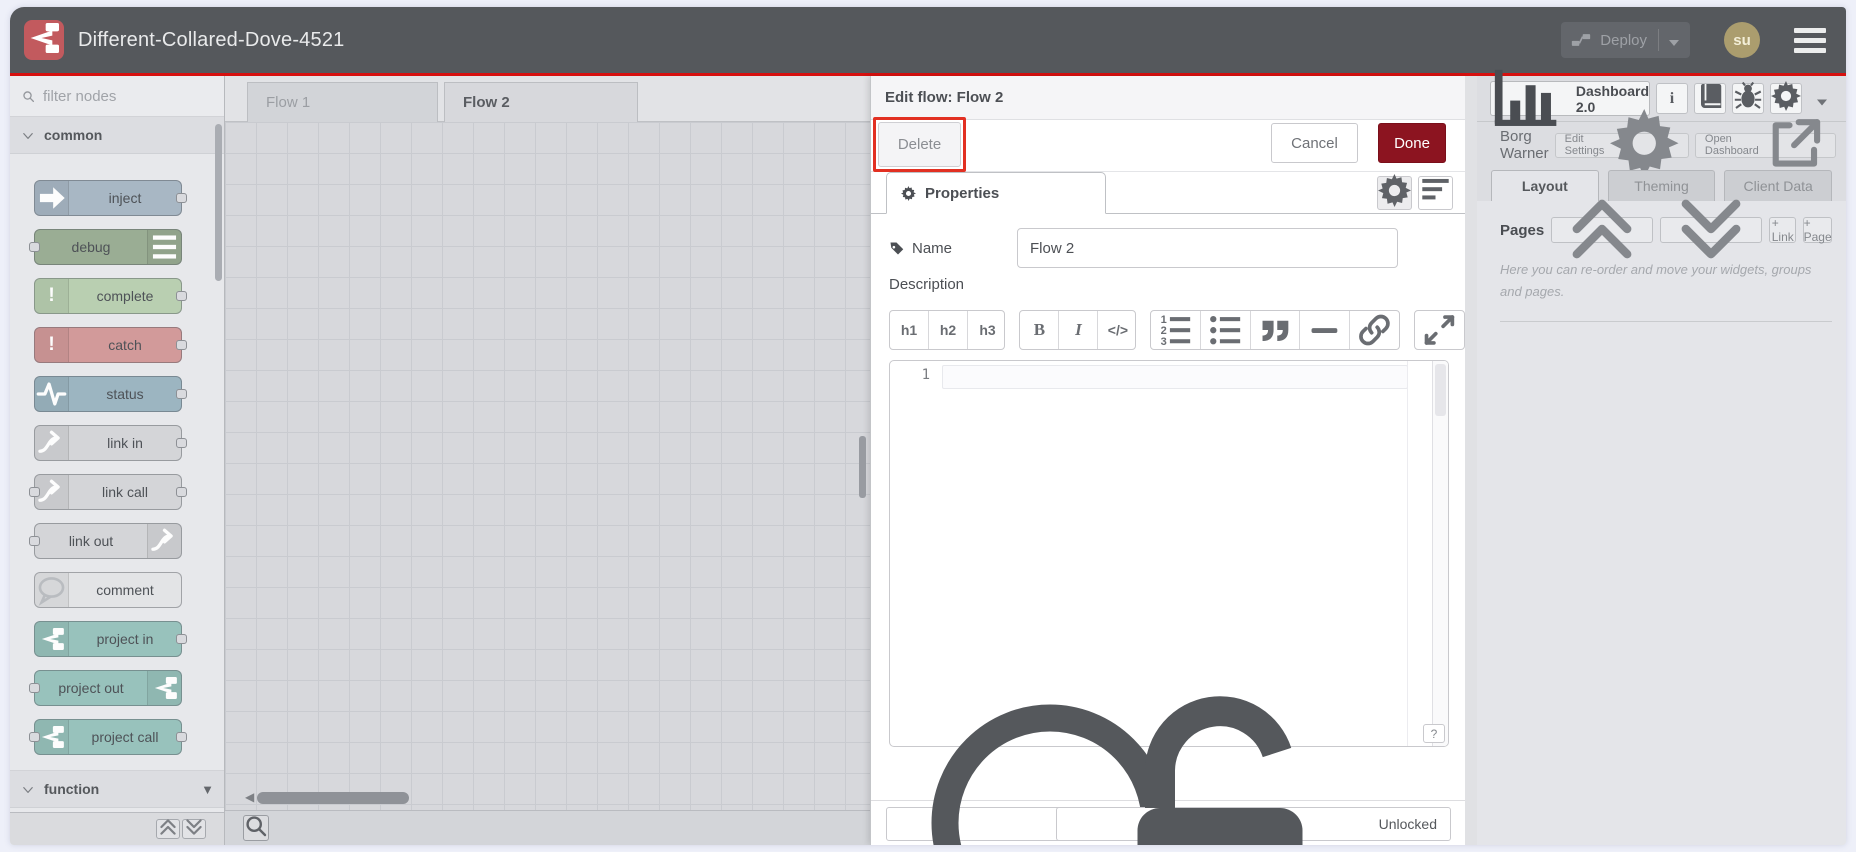  I want to click on dialog-button-row: Delete Cancel Done, so click(1168, 144).